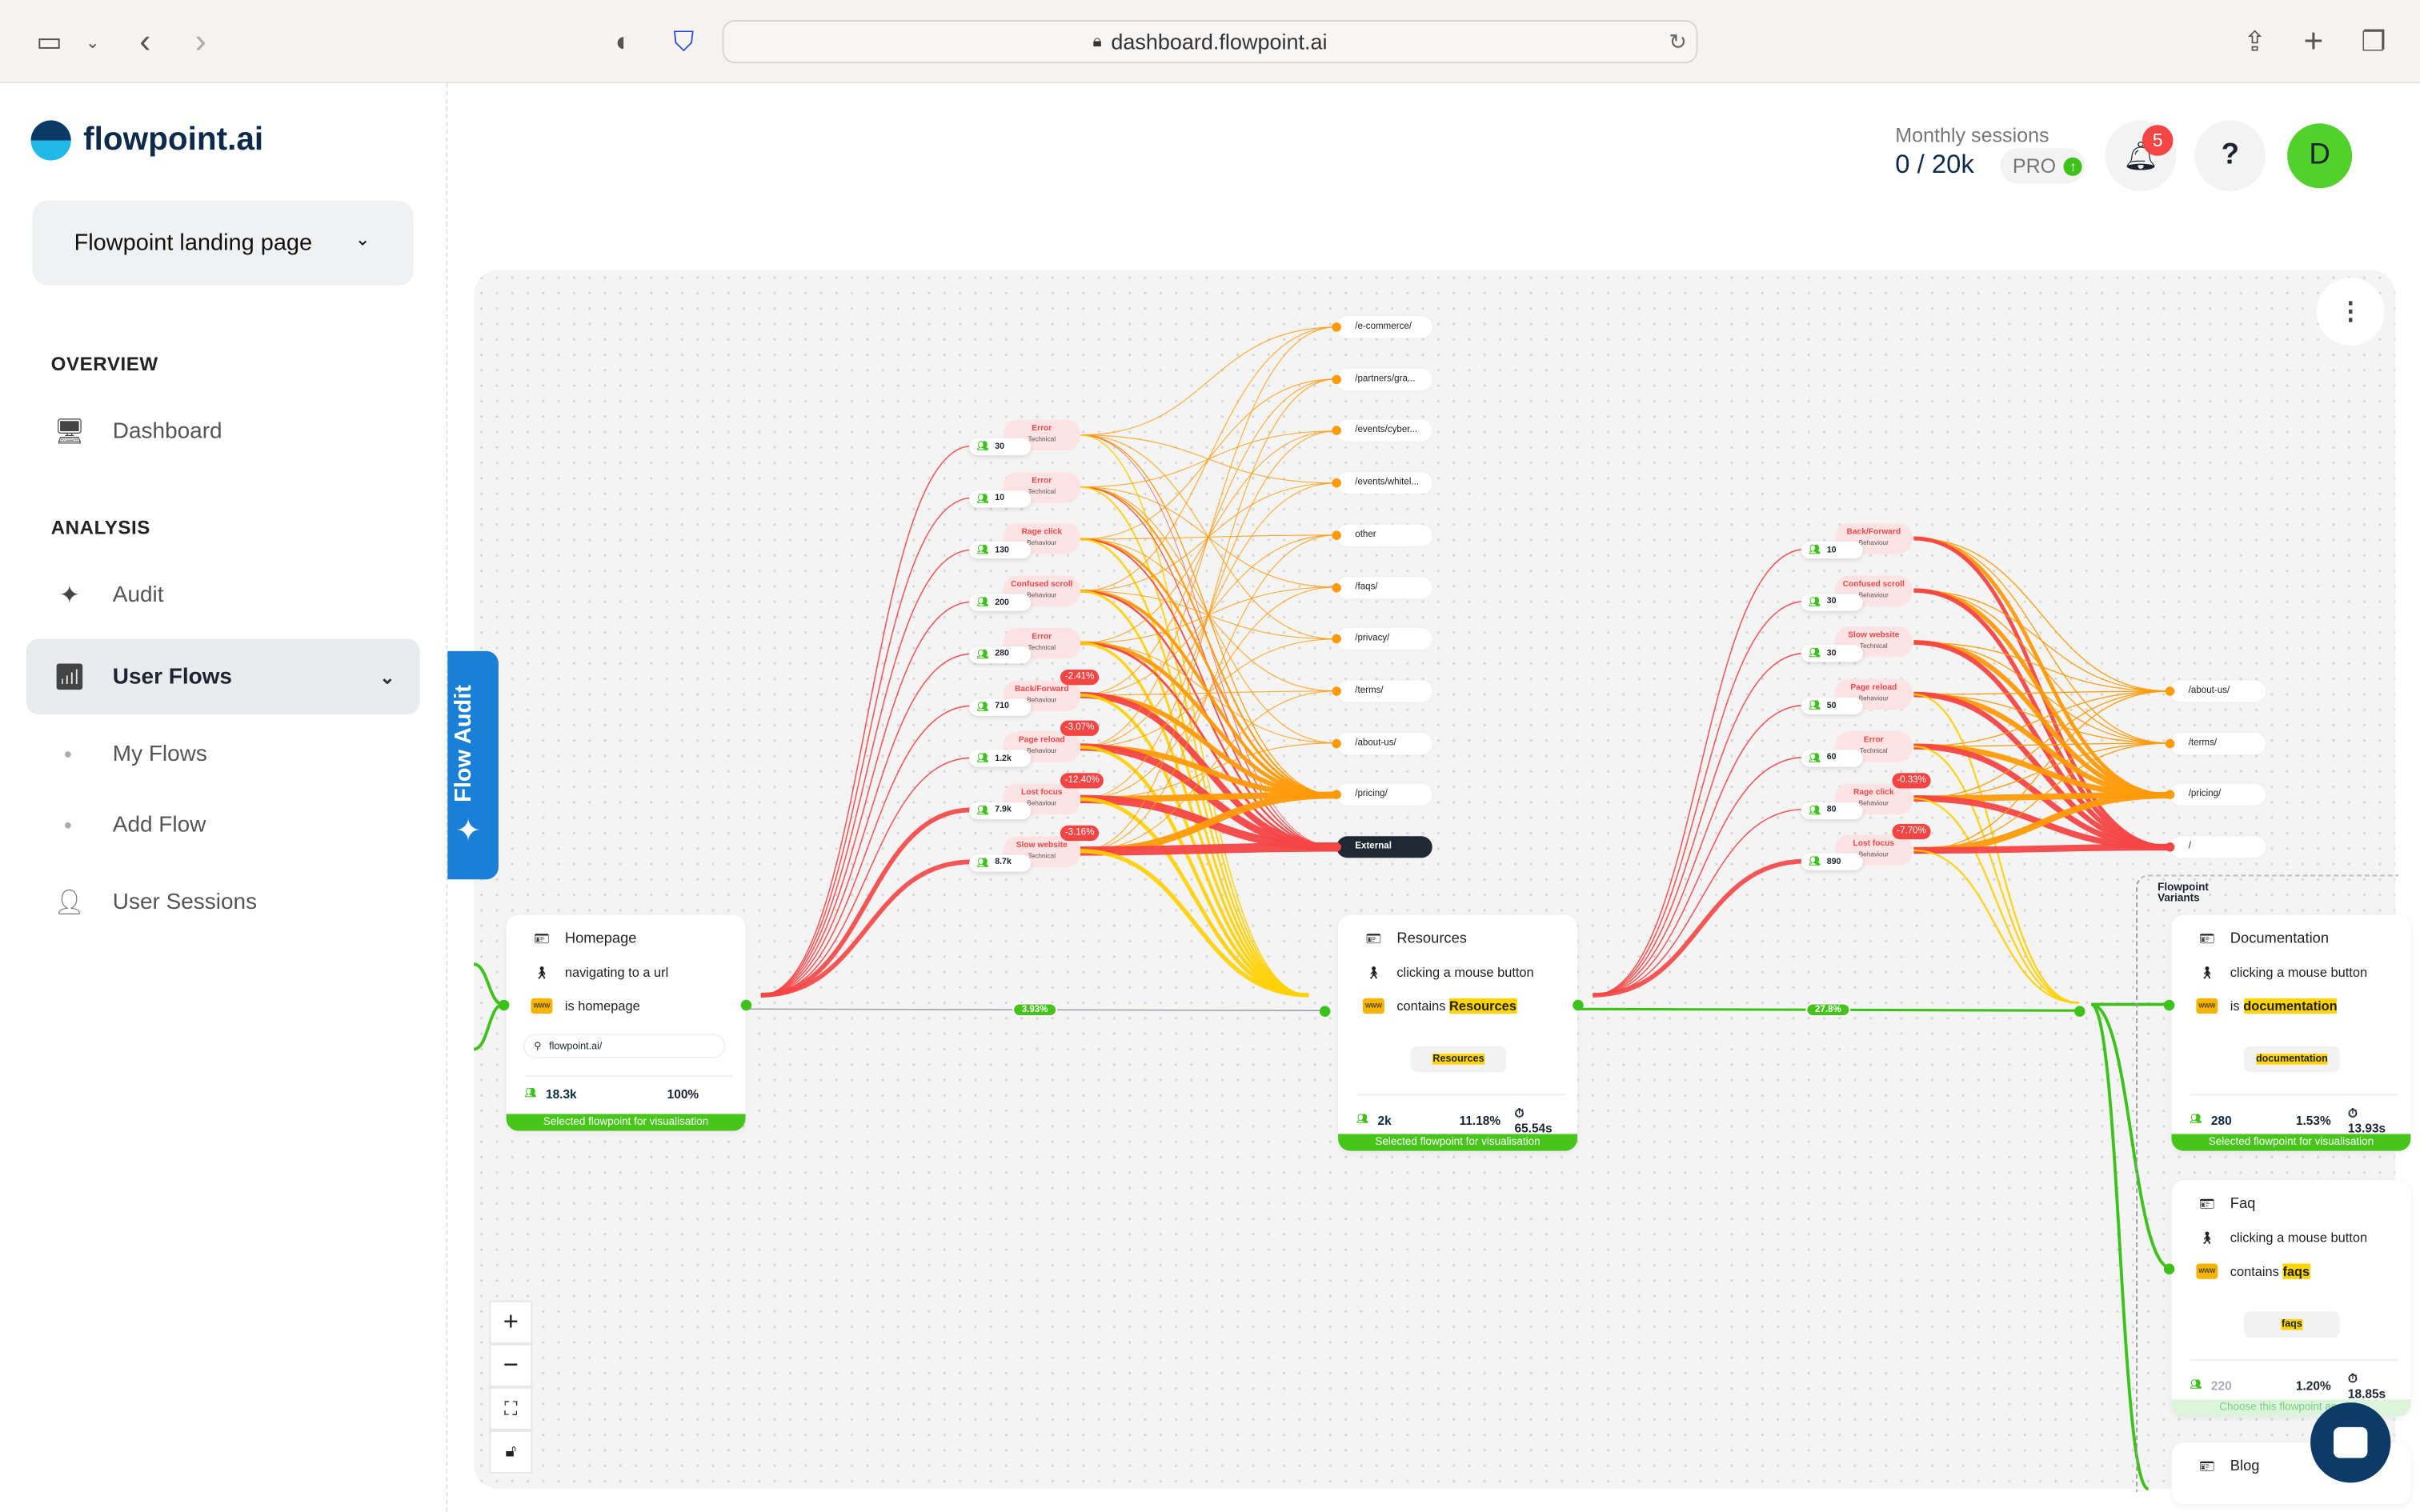  I want to click on card-stats: 👥︎ 2k 11.18% ⏱︎ 65.54s, so click(1460, 1114).